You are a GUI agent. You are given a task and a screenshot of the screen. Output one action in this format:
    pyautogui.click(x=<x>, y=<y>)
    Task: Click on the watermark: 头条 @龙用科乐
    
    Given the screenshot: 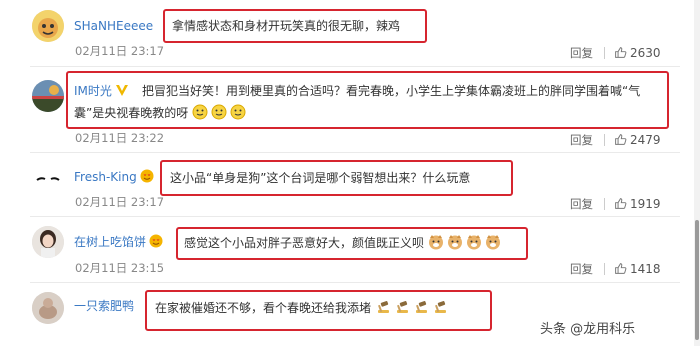 What is the action you would take?
    pyautogui.click(x=588, y=329)
    